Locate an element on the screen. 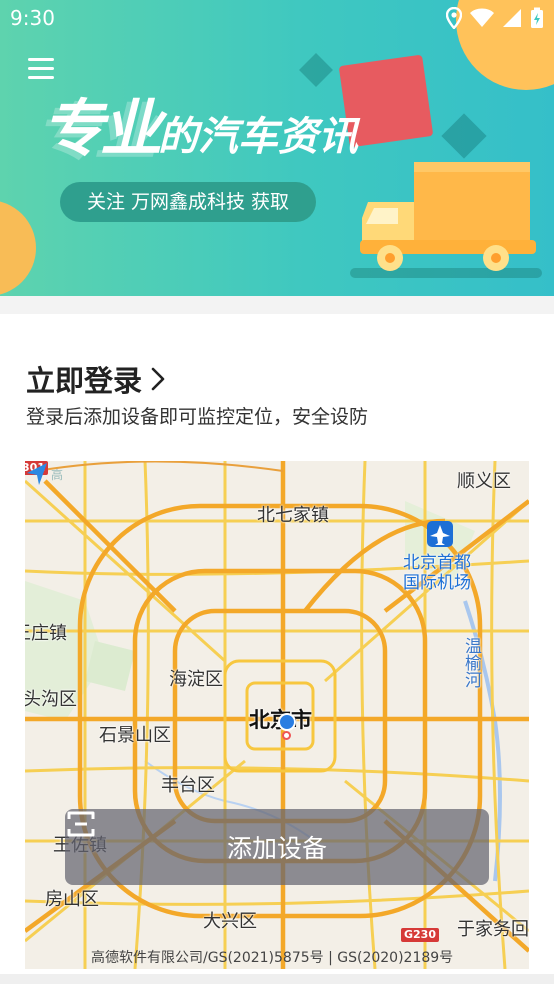  airport-line1: 北京首都 is located at coordinates (437, 563).